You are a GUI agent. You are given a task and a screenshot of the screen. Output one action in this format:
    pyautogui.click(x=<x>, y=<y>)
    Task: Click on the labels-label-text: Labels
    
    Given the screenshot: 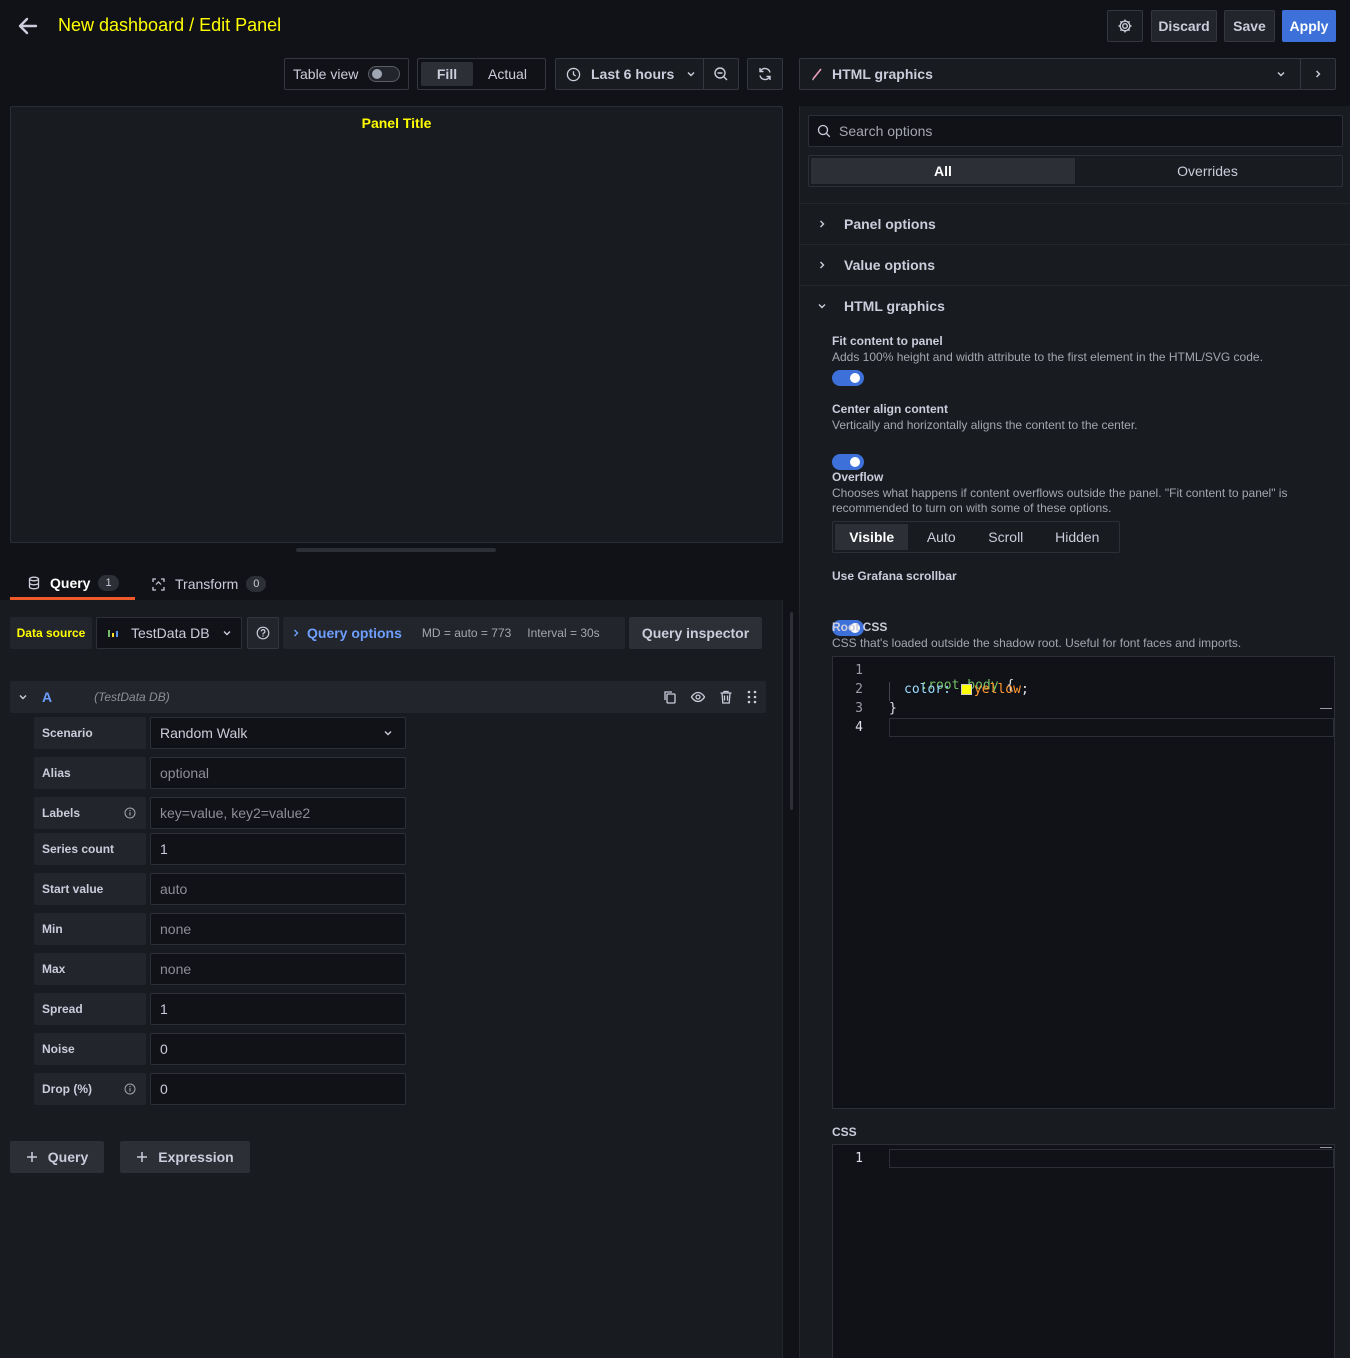 What is the action you would take?
    pyautogui.click(x=61, y=813)
    